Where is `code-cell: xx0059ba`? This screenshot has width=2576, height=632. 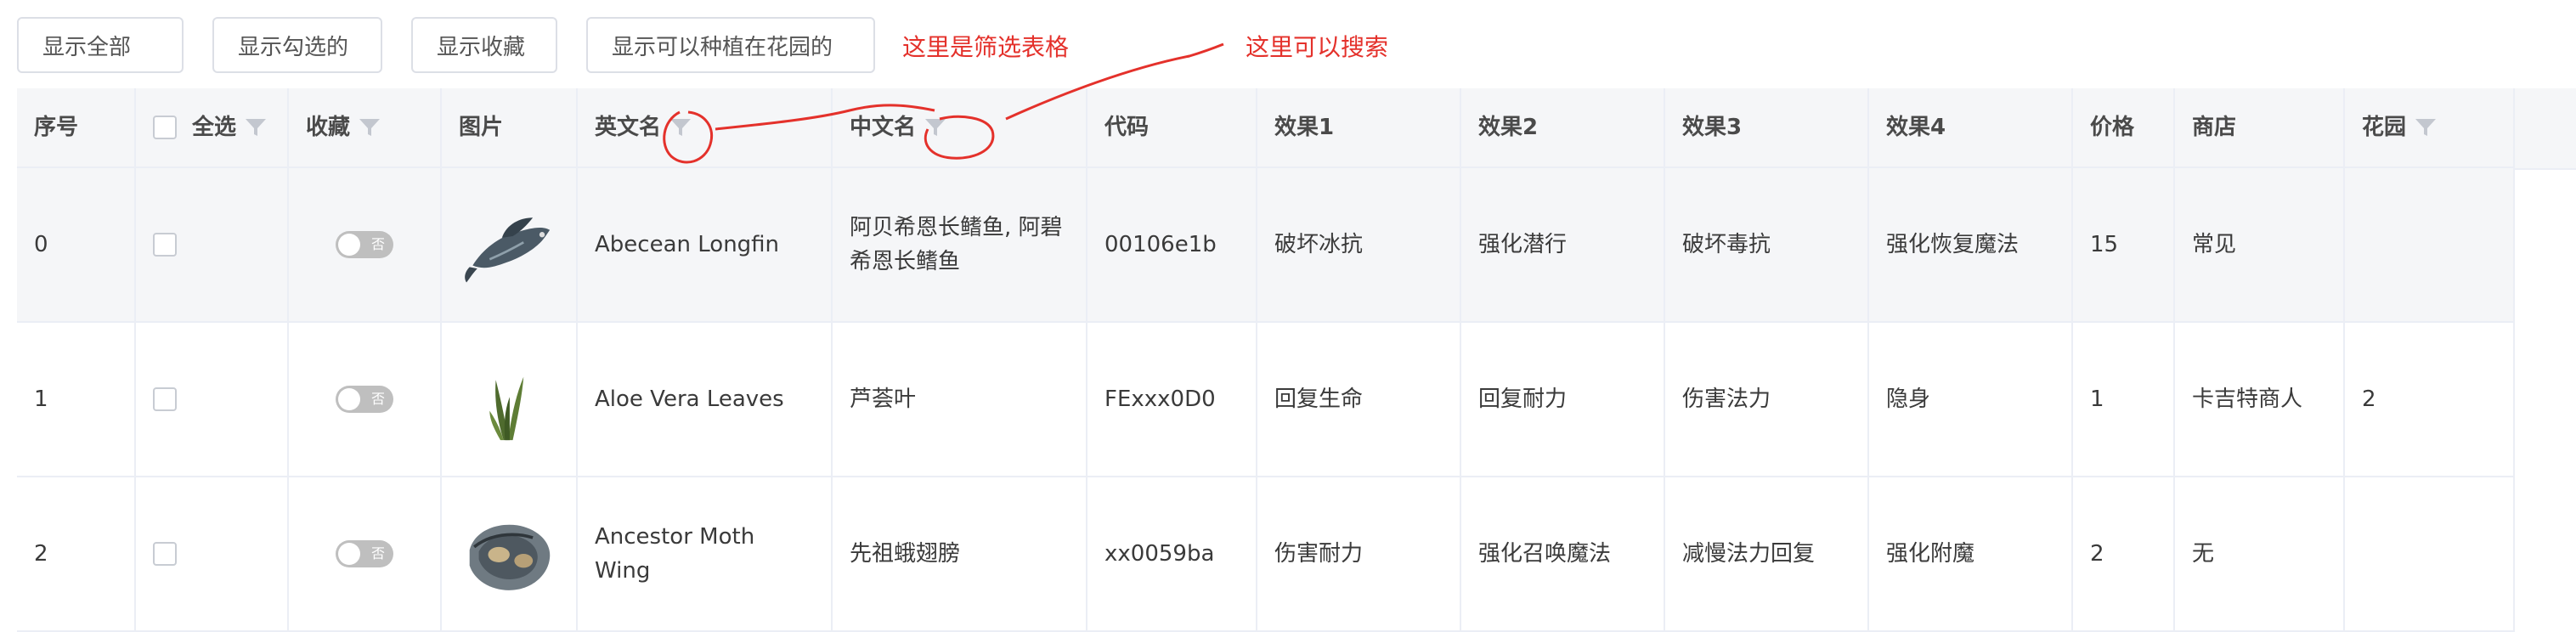
code-cell: xx0059ba is located at coordinates (1172, 554).